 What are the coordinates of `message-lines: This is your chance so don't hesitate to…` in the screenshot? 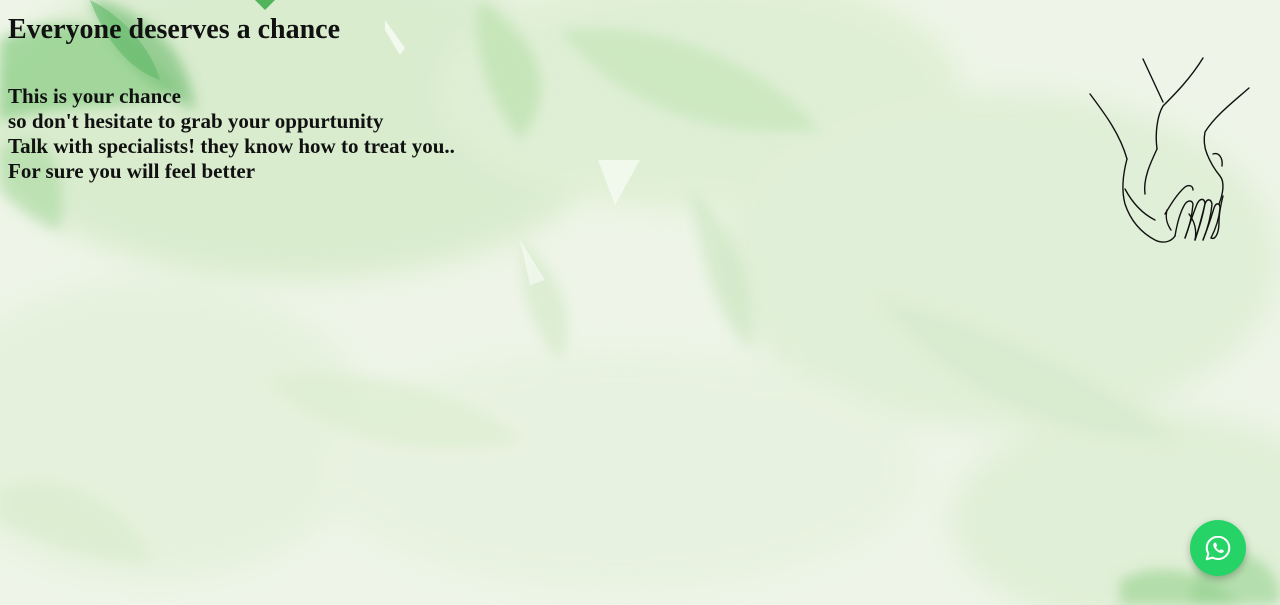 It's located at (231, 134).